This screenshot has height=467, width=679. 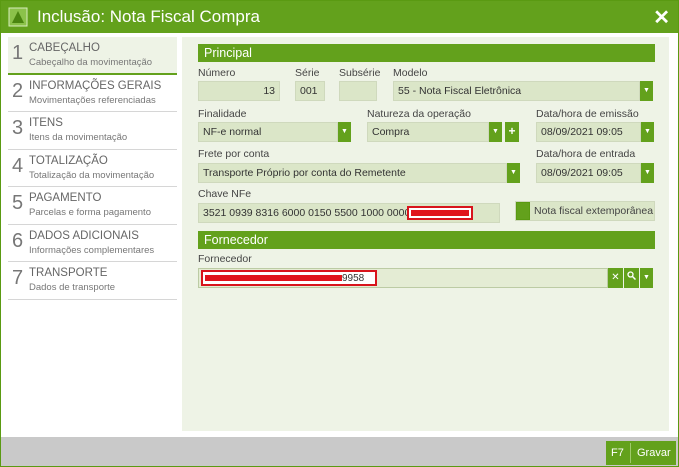 I want to click on step-title: CABEÇALHO, so click(x=64, y=48).